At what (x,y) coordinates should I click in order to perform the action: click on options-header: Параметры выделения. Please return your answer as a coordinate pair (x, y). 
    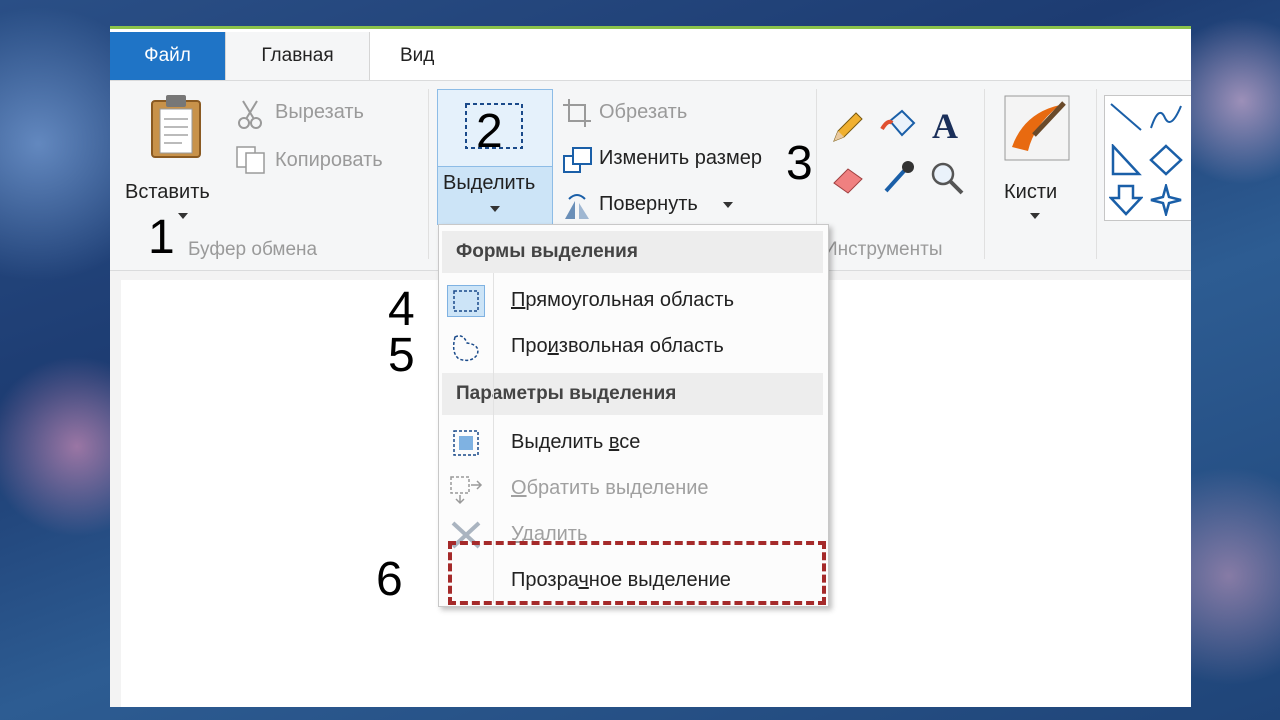
    Looking at the image, I should click on (632, 394).